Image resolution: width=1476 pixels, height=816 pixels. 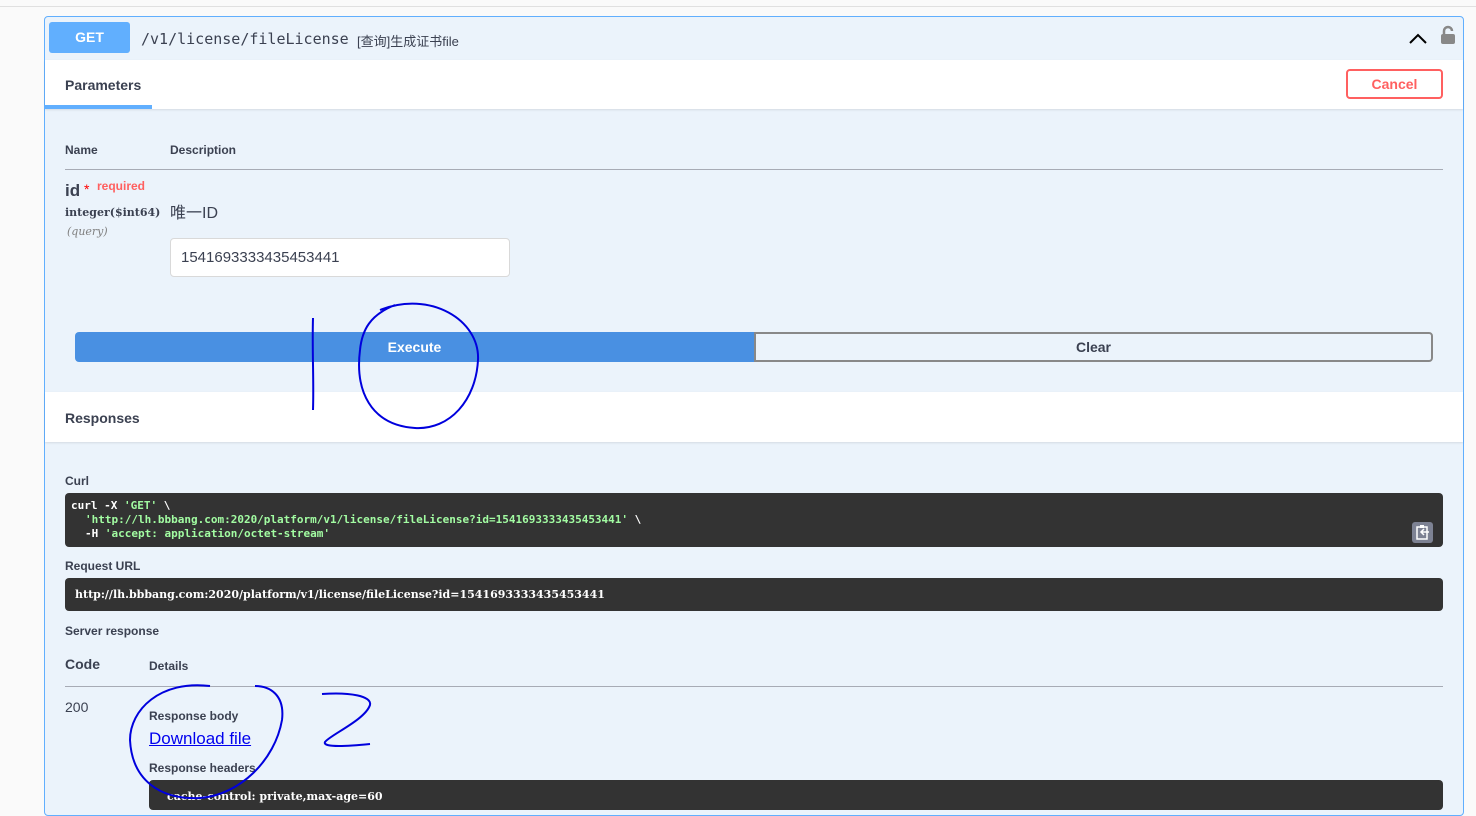 I want to click on tab-active-indicator, so click(x=98, y=107).